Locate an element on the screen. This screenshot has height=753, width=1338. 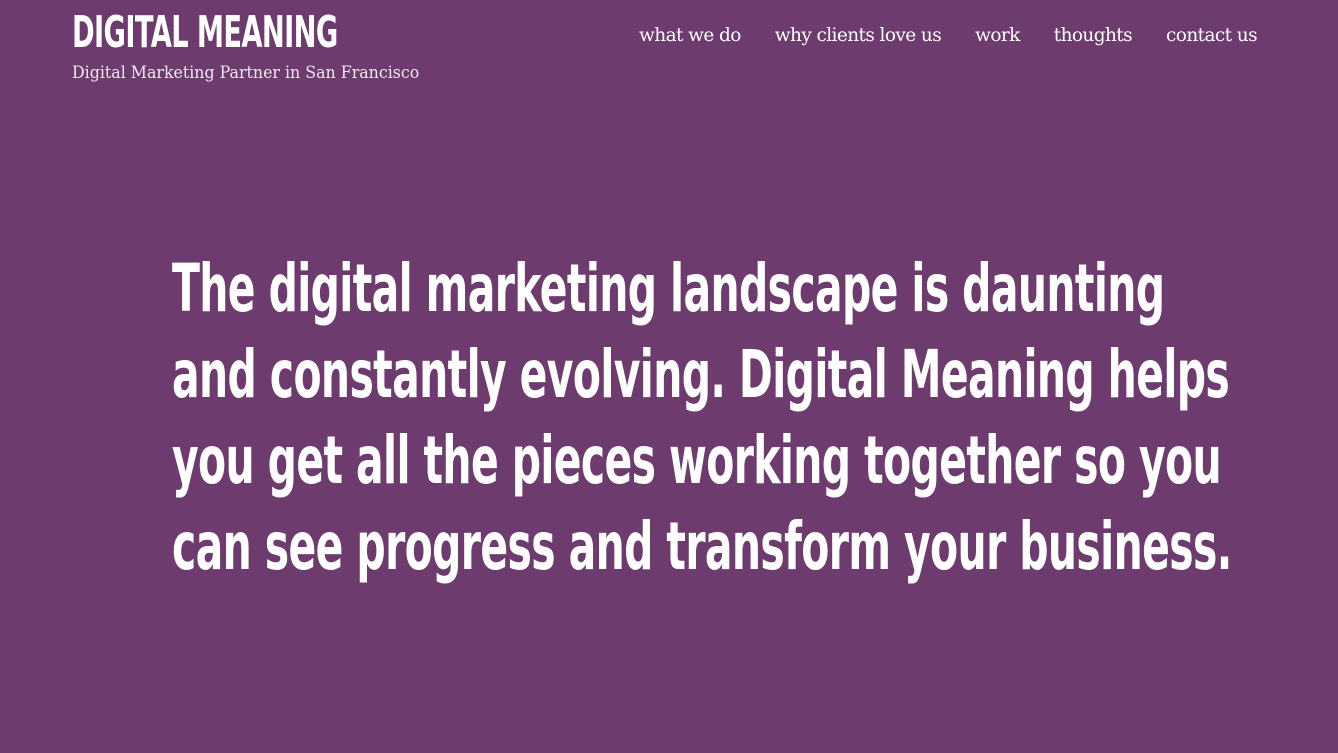
nav-item-contact-us: contact us is located at coordinates (1212, 36).